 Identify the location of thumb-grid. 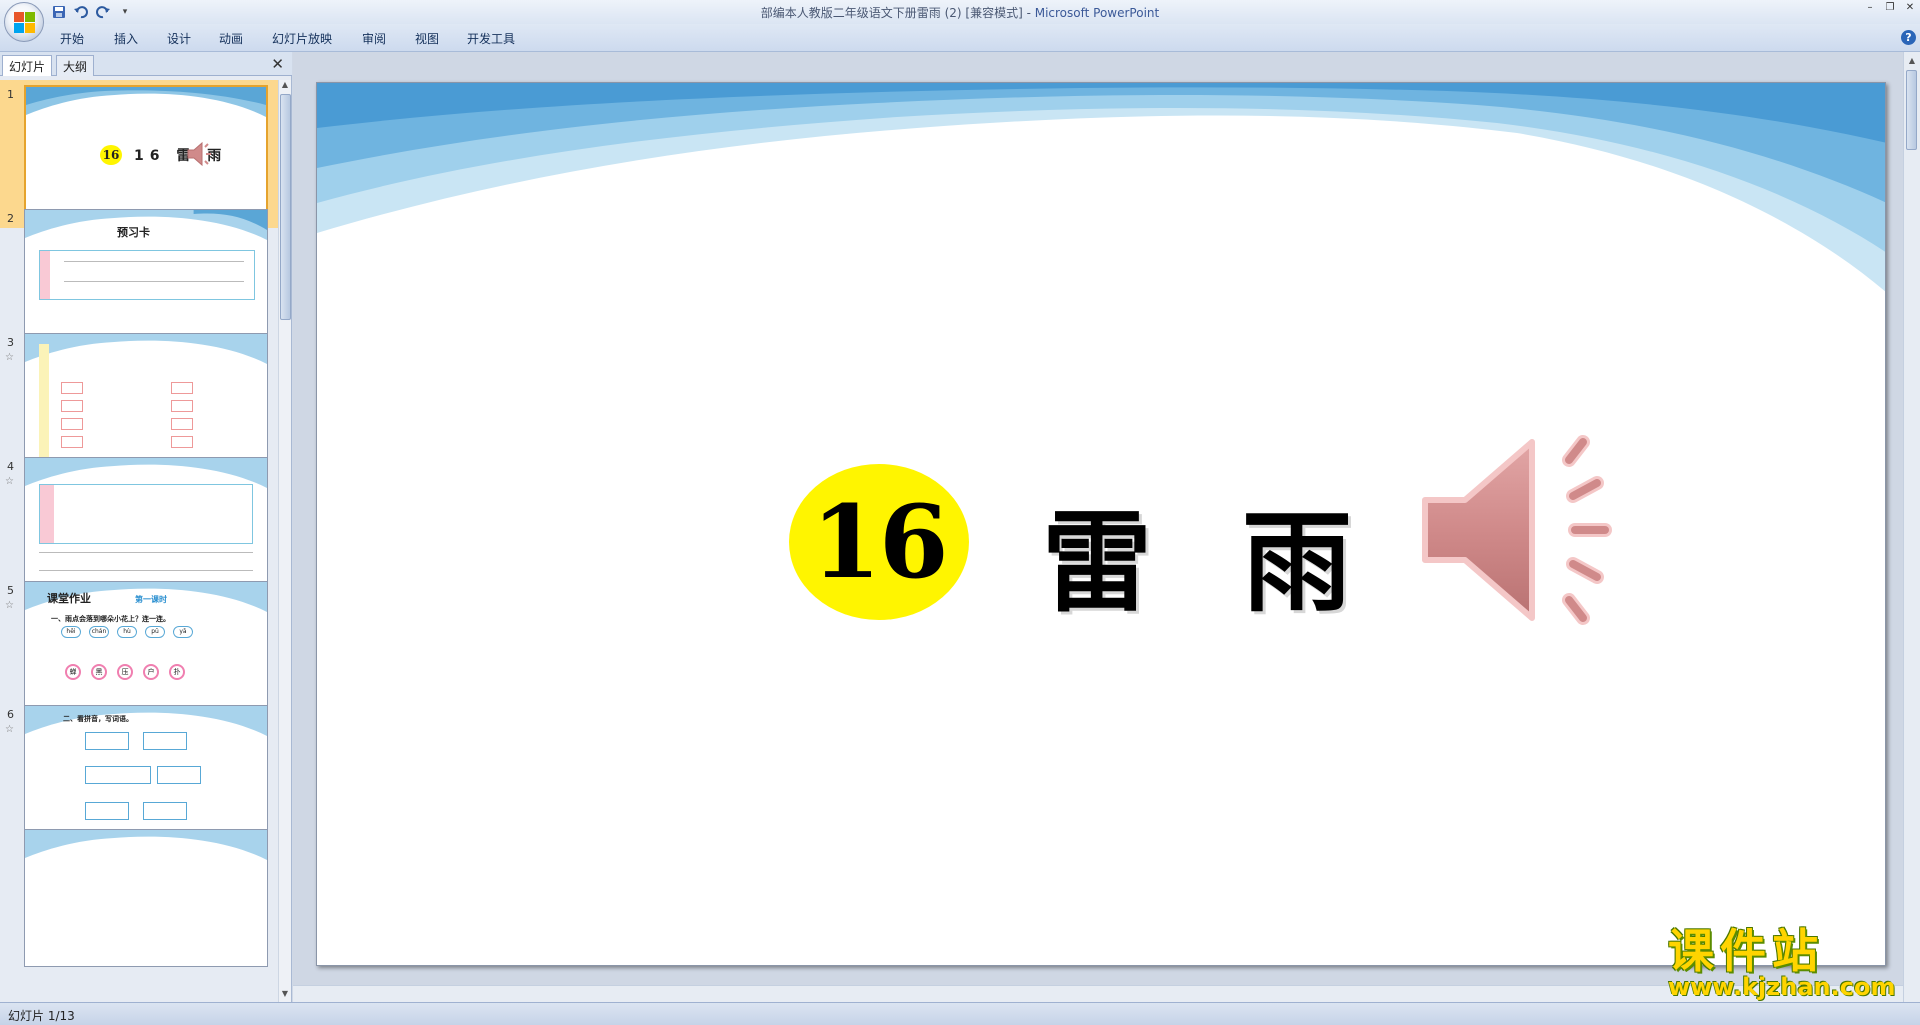
(156, 415).